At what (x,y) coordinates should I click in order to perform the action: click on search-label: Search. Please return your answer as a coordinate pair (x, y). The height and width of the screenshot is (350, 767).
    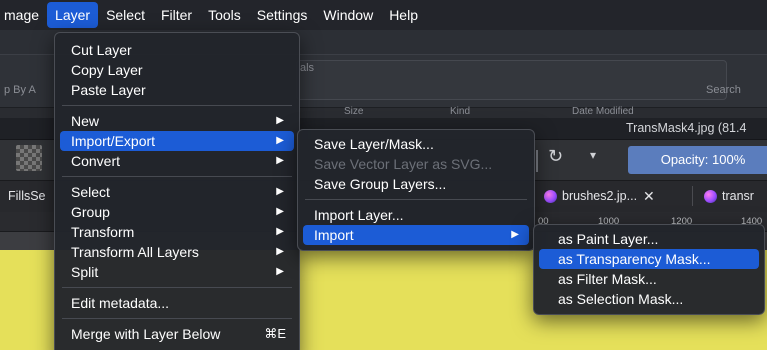
    Looking at the image, I should click on (723, 90).